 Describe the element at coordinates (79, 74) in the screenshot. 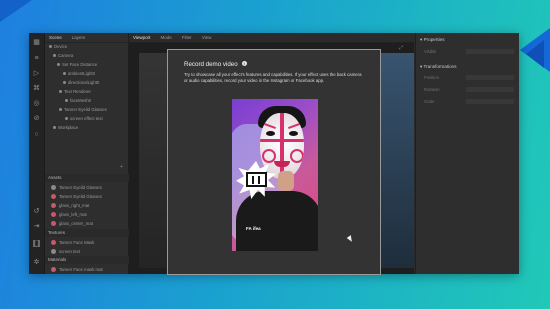

I see `tree-item: ambientLight0` at that location.